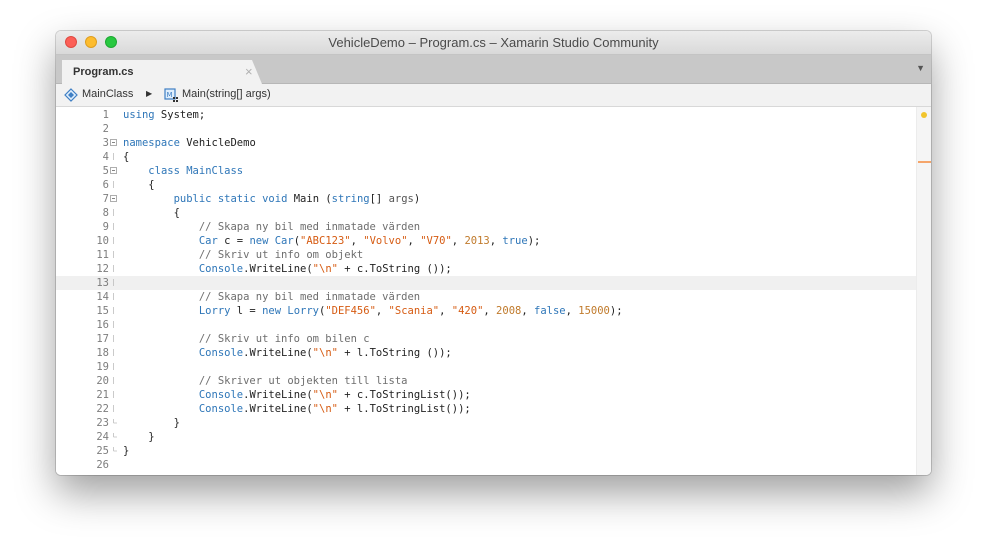 Image resolution: width=987 pixels, height=555 pixels. What do you see at coordinates (486, 367) in the screenshot?
I see `code-line: 19` at bounding box center [486, 367].